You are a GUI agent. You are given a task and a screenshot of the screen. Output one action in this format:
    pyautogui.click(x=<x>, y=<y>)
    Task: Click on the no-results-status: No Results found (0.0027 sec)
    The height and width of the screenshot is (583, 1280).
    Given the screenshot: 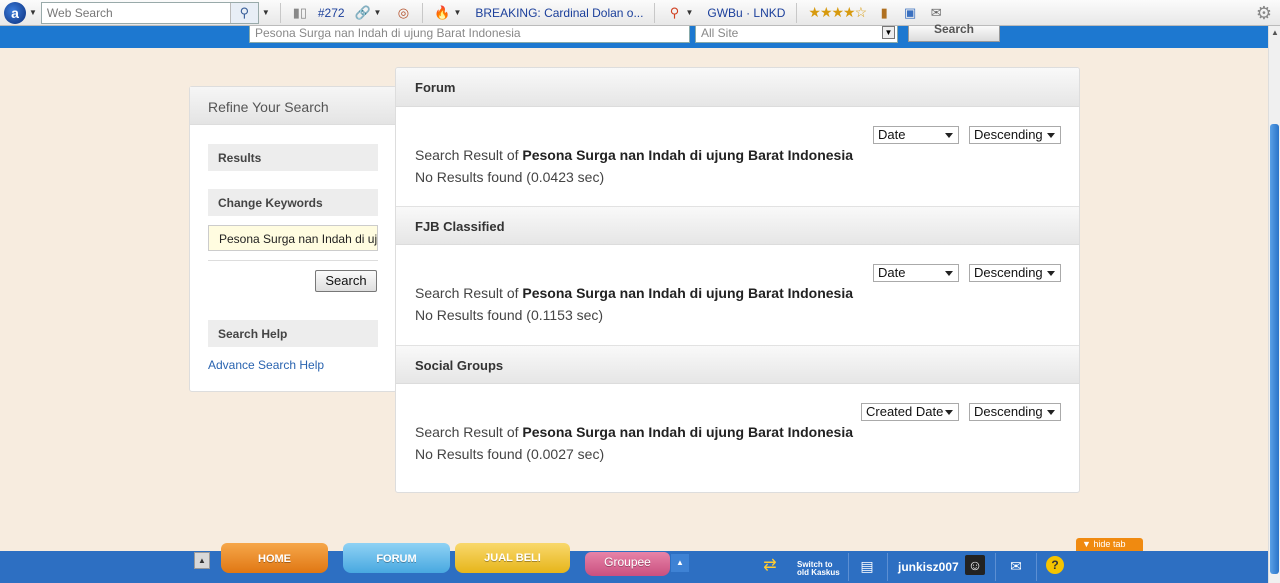 What is the action you would take?
    pyautogui.click(x=510, y=454)
    